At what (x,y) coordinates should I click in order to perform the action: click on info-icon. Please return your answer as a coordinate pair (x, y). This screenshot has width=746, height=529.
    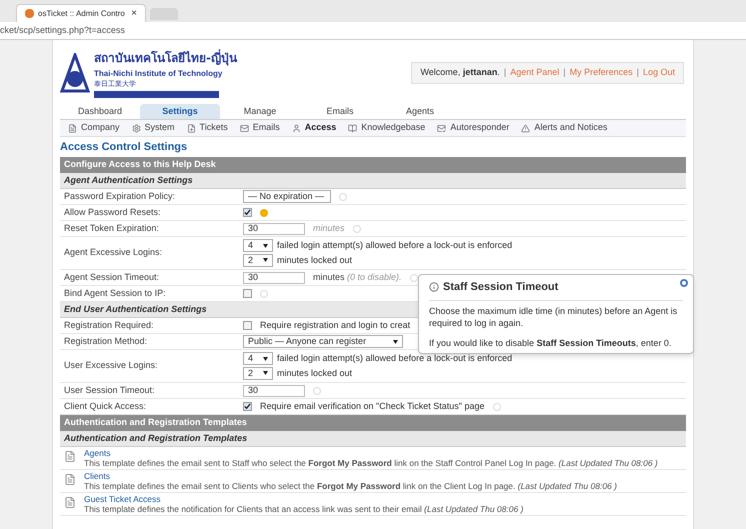
    Looking at the image, I should click on (434, 287).